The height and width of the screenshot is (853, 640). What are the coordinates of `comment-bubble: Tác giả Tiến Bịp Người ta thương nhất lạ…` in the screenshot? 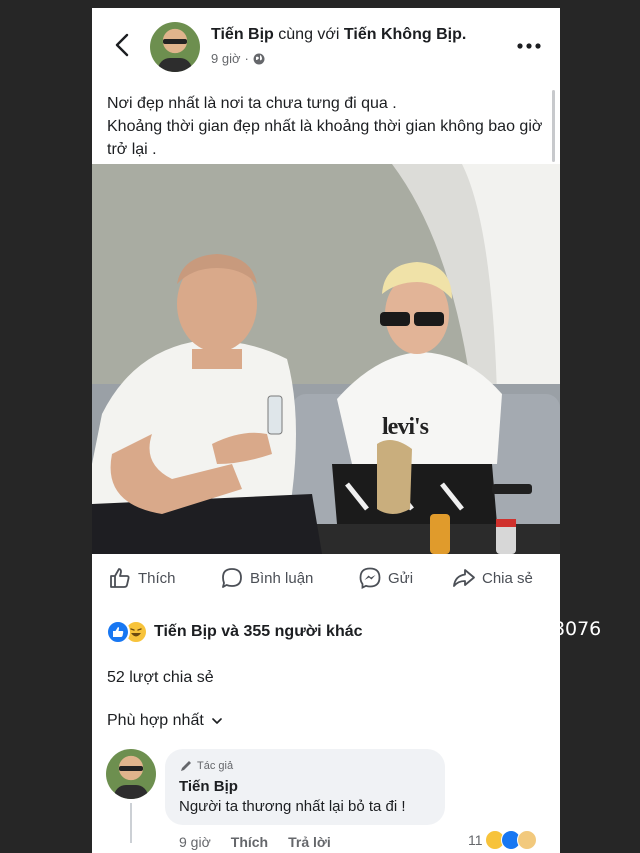 It's located at (305, 787).